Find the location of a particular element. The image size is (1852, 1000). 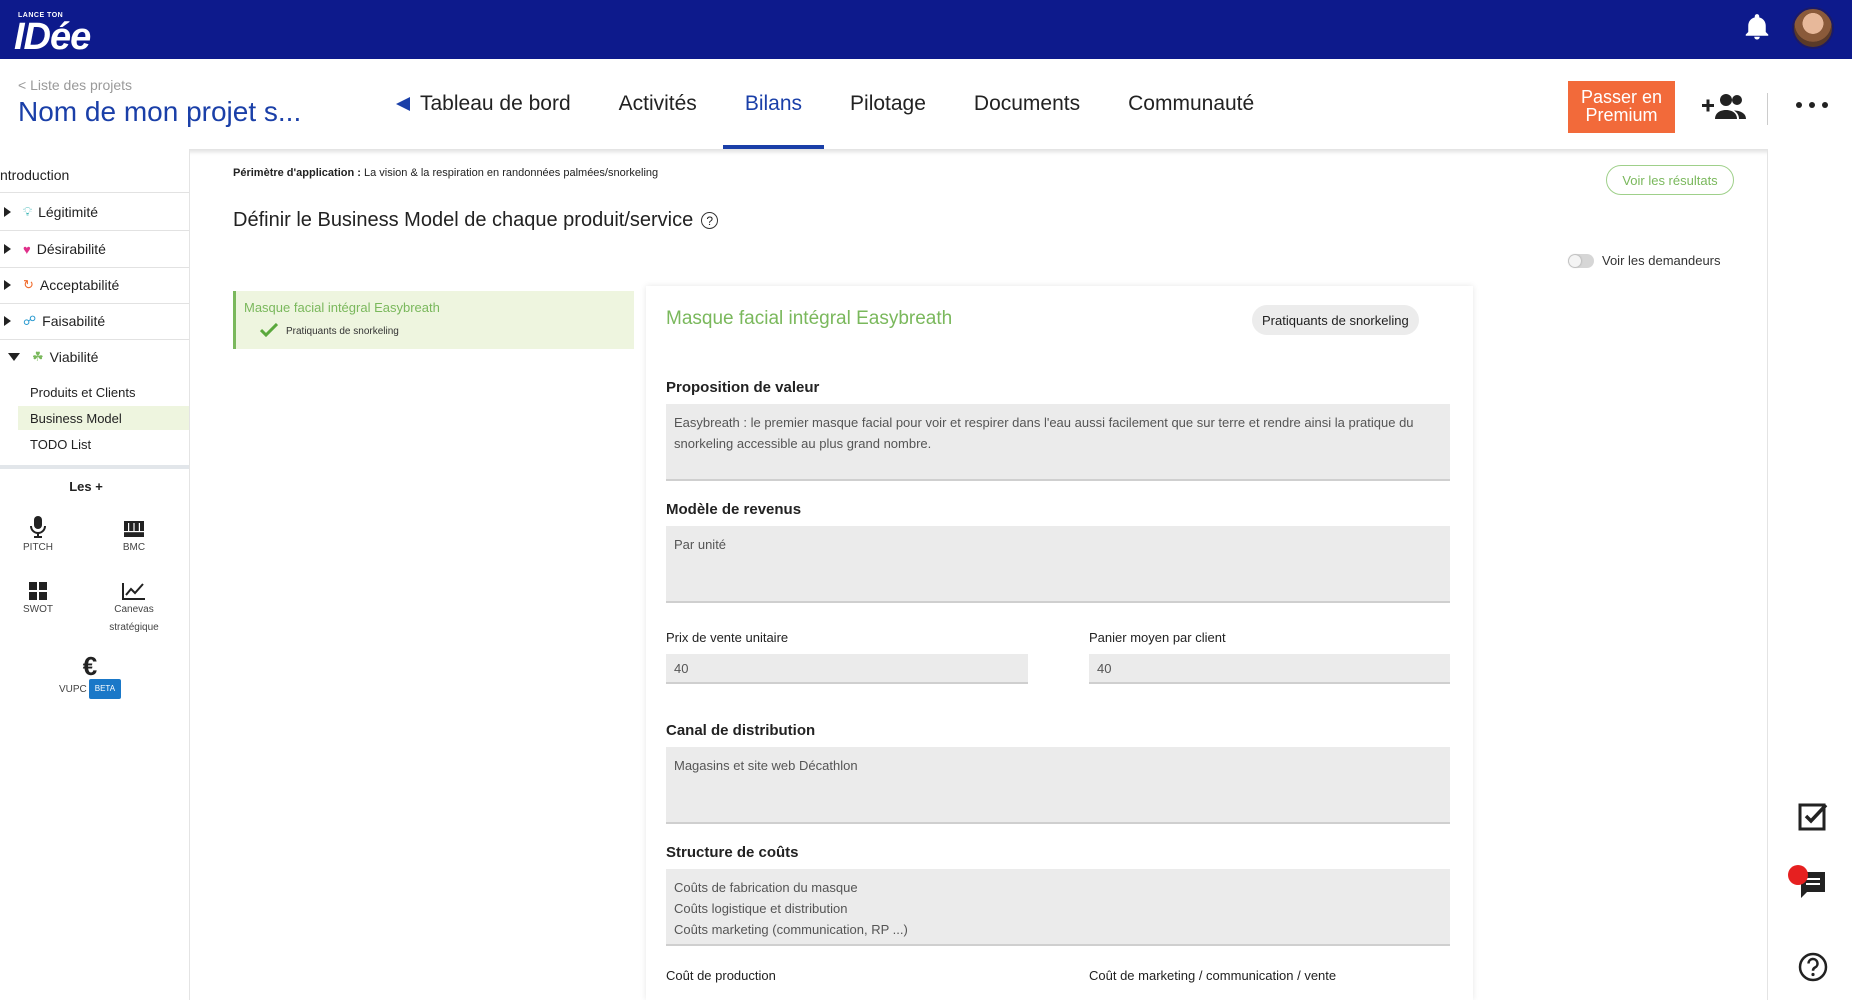

tool-label: VUPC is located at coordinates (72, 689).